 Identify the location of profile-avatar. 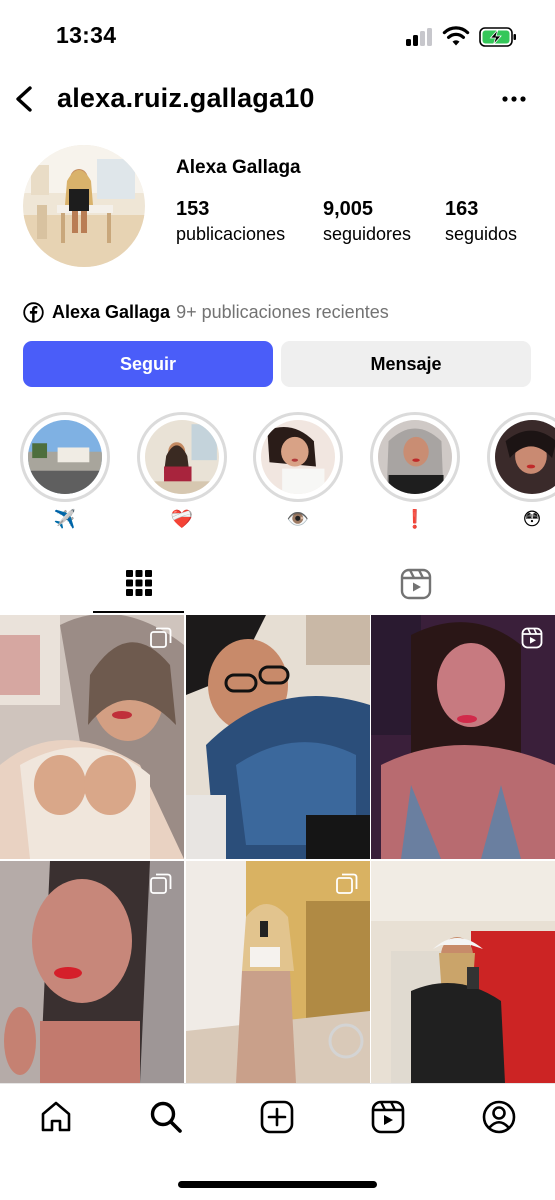
(84, 206).